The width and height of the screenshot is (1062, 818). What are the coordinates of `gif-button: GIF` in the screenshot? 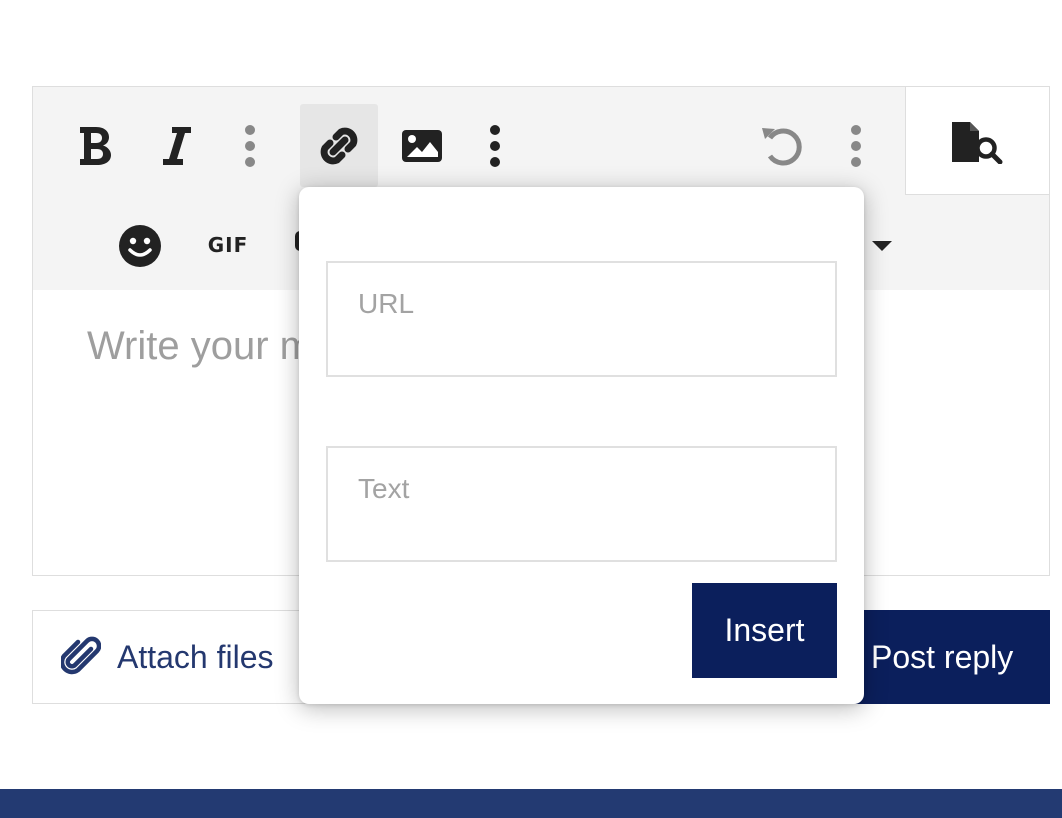 It's located at (228, 245).